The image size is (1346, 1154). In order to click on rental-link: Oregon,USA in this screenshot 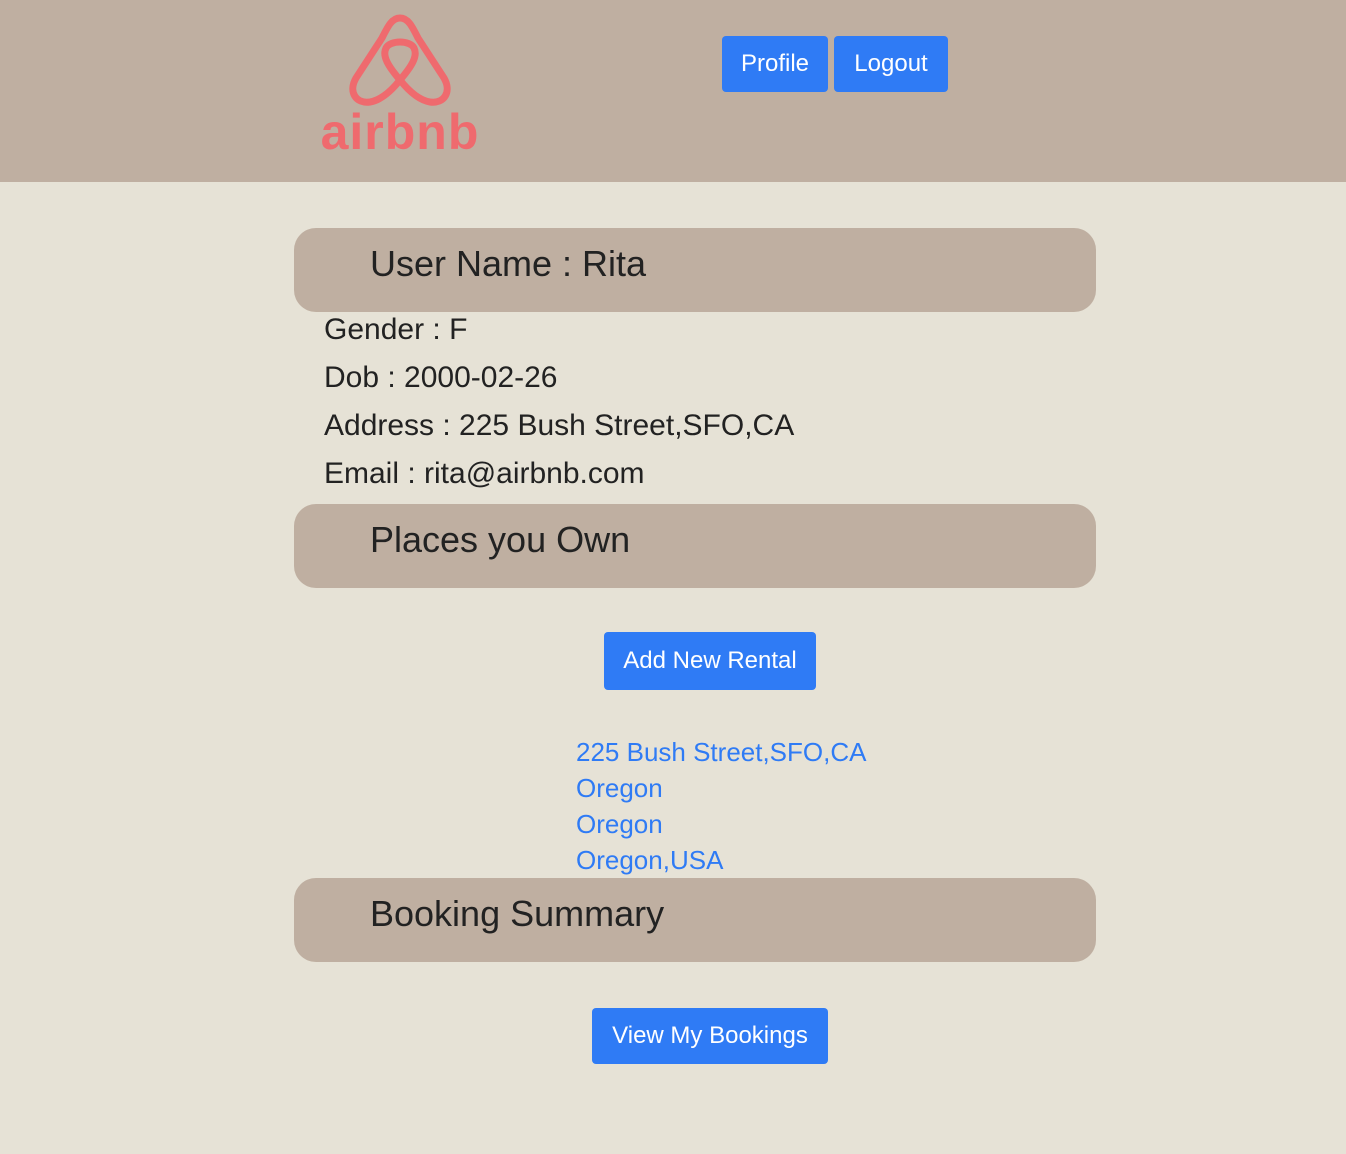, I will do `click(721, 860)`.